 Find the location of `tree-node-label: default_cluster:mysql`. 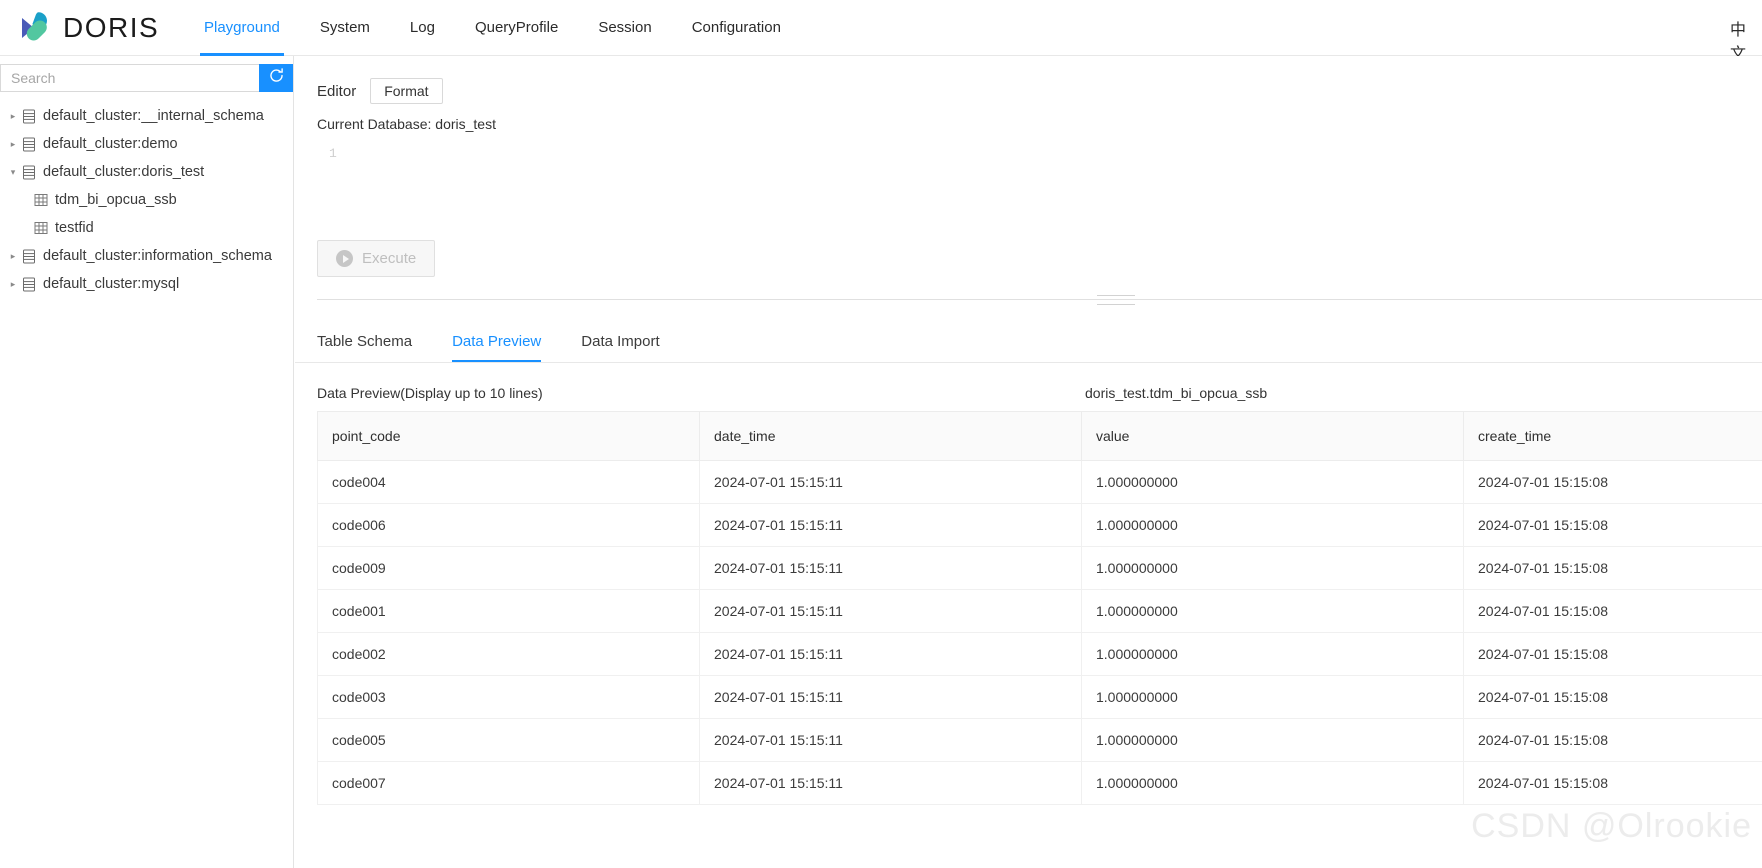

tree-node-label: default_cluster:mysql is located at coordinates (111, 284).